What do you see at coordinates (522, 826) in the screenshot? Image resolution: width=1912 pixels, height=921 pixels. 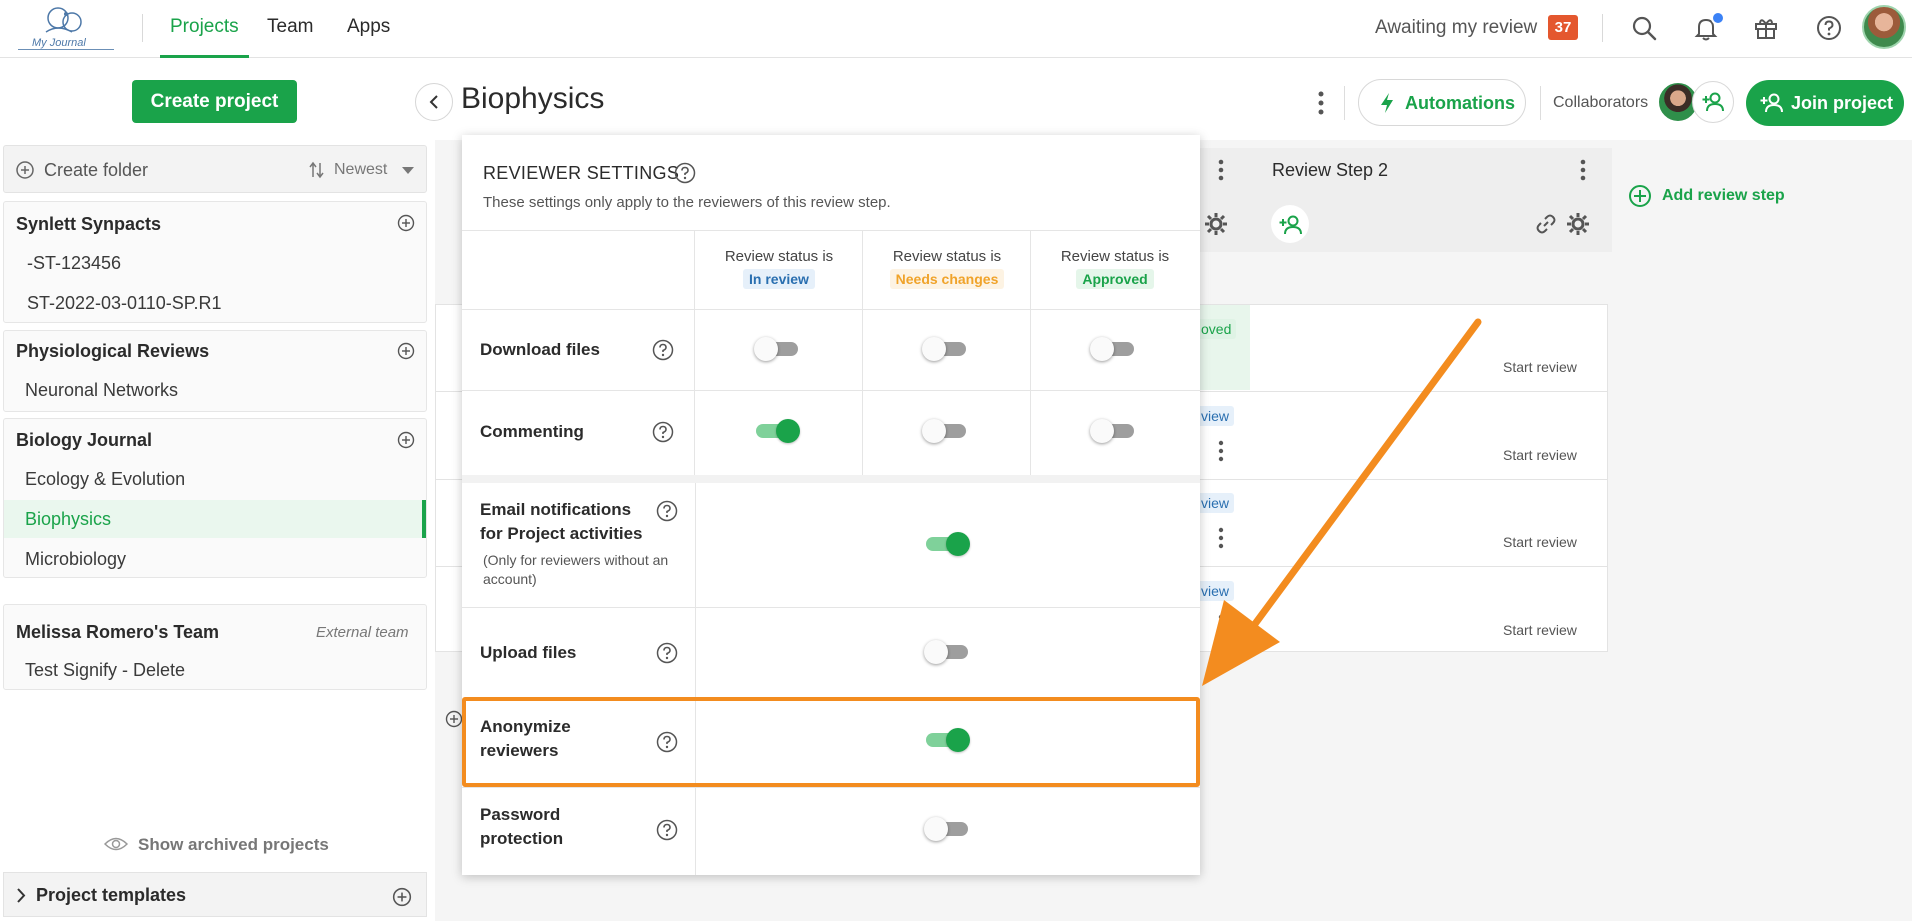 I see `setting-label-password-protection: Password protection` at bounding box center [522, 826].